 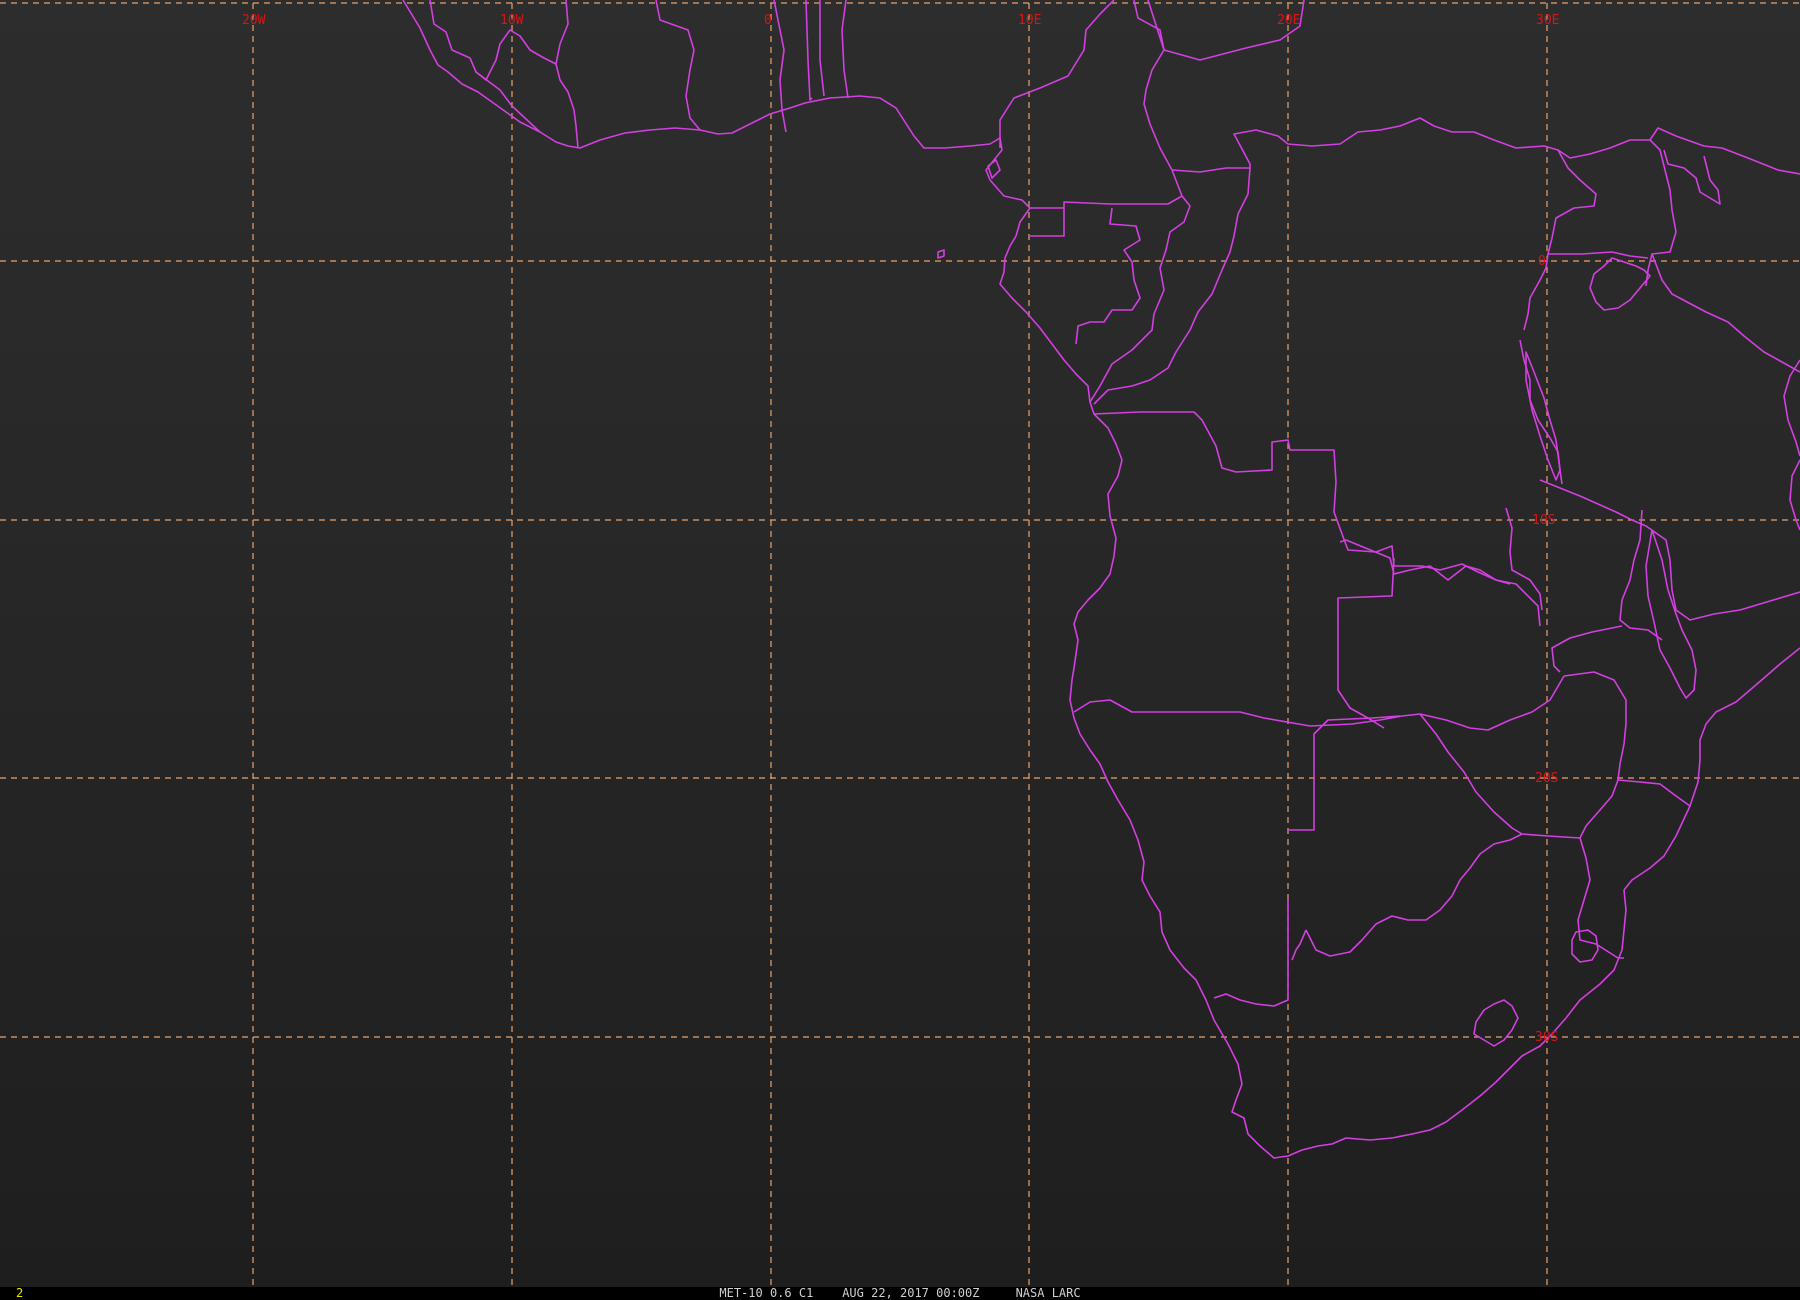 I want to click on lake-malawi-outline, so click(x=1671, y=614).